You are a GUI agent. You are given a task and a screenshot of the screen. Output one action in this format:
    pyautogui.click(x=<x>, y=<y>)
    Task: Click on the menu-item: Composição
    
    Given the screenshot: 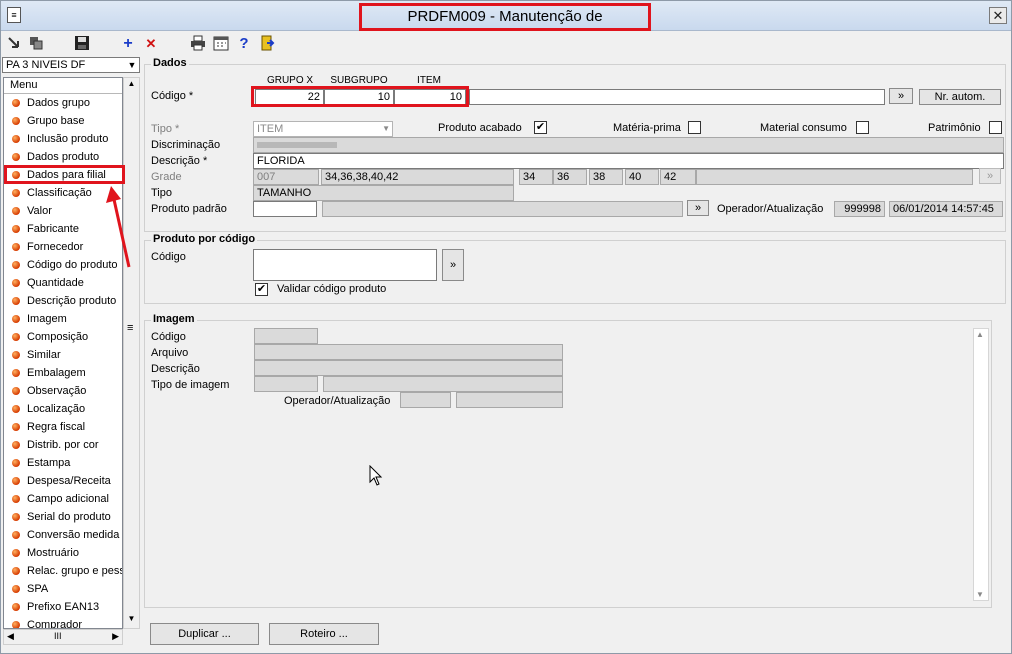 What is the action you would take?
    pyautogui.click(x=63, y=337)
    